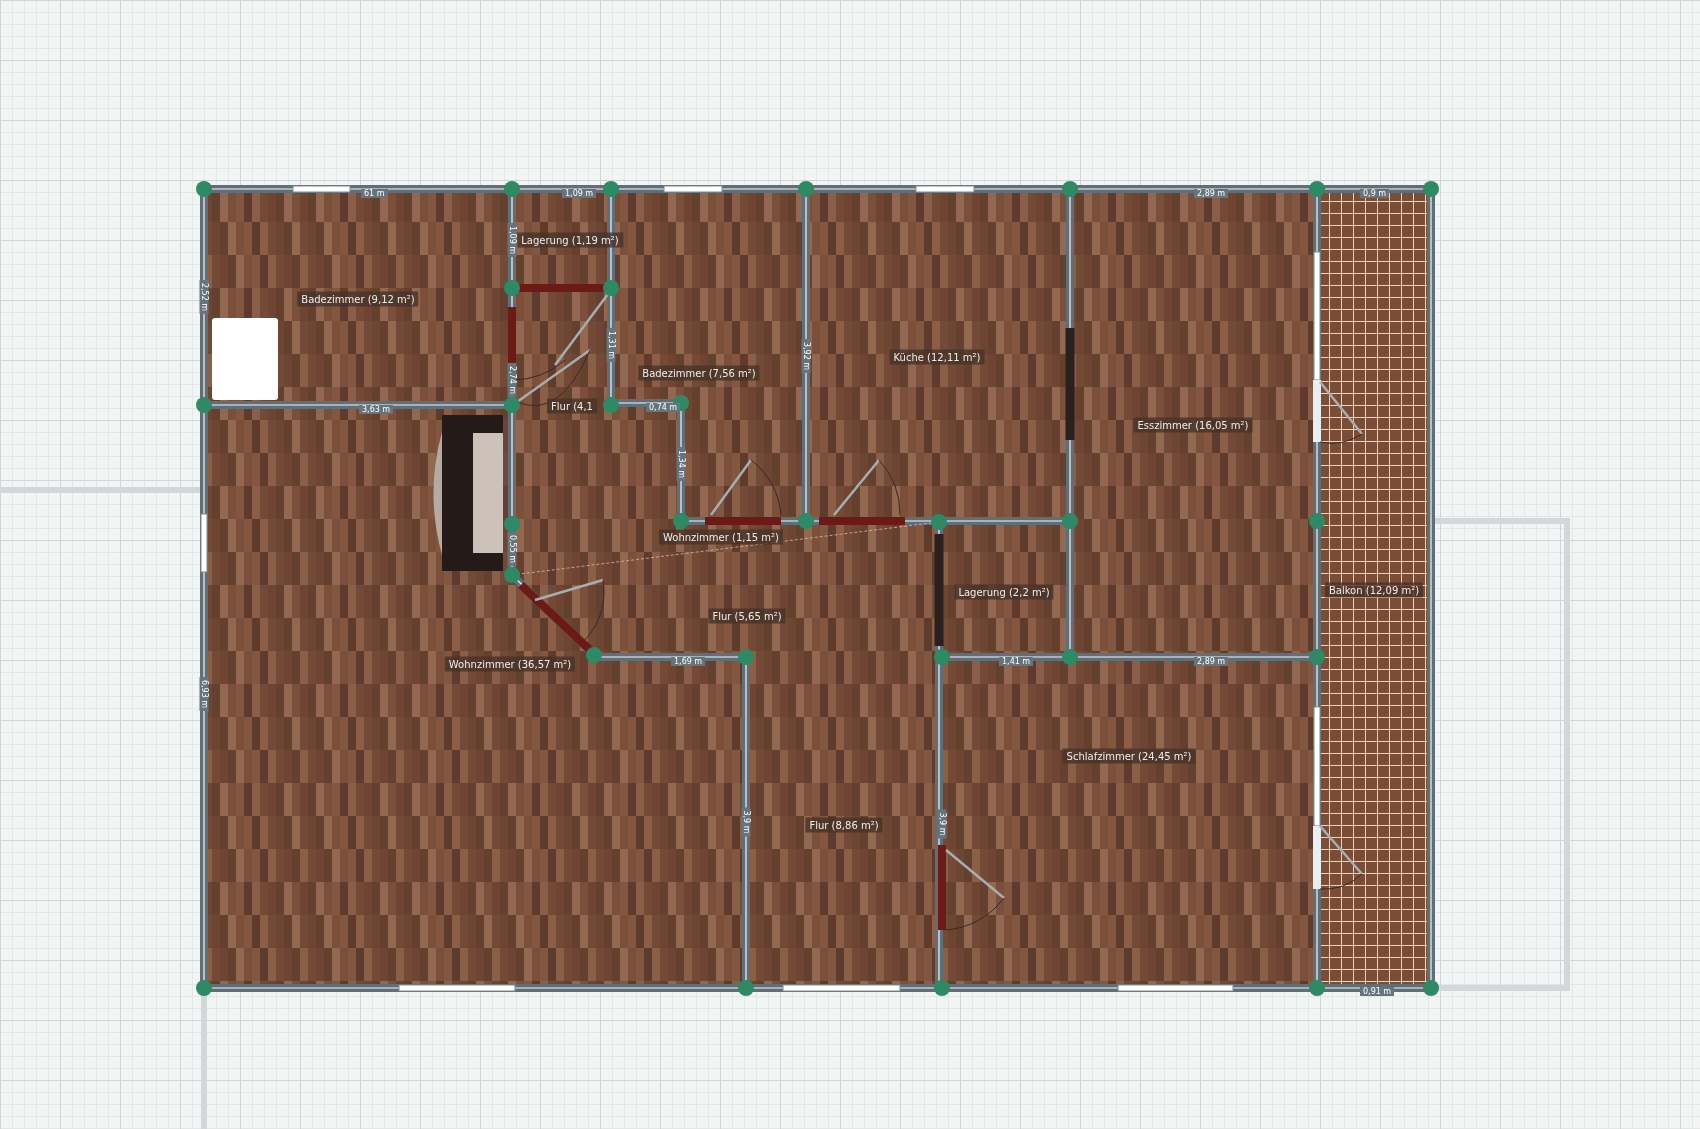  I want to click on room-label: Lagerung (1,19 m²), so click(570, 240).